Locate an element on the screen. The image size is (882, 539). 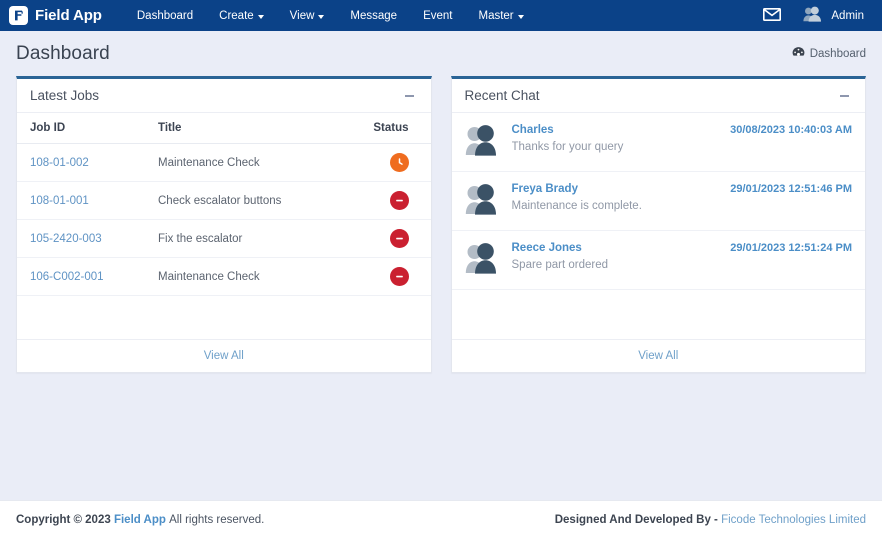
navbar-right: Admin is located at coordinates (810, 15).